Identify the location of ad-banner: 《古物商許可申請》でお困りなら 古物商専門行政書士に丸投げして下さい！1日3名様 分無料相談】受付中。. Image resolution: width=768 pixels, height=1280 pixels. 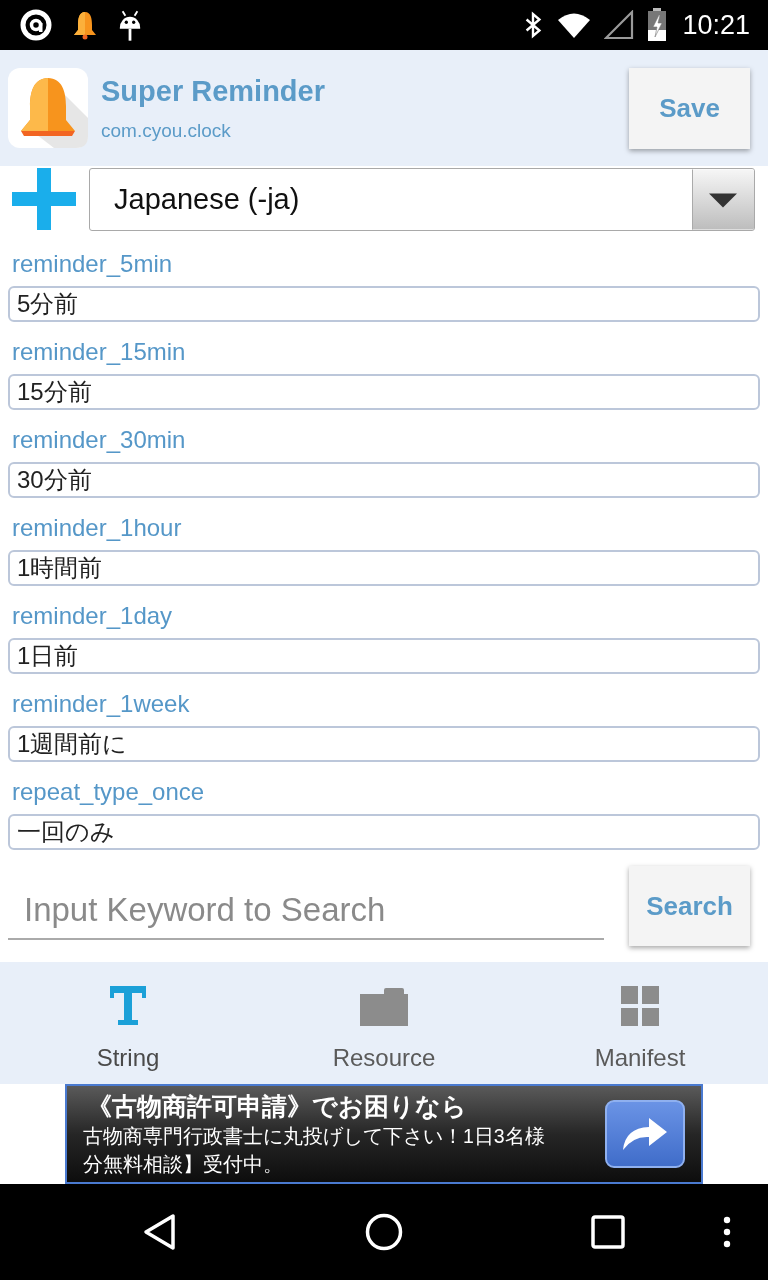
(384, 1134).